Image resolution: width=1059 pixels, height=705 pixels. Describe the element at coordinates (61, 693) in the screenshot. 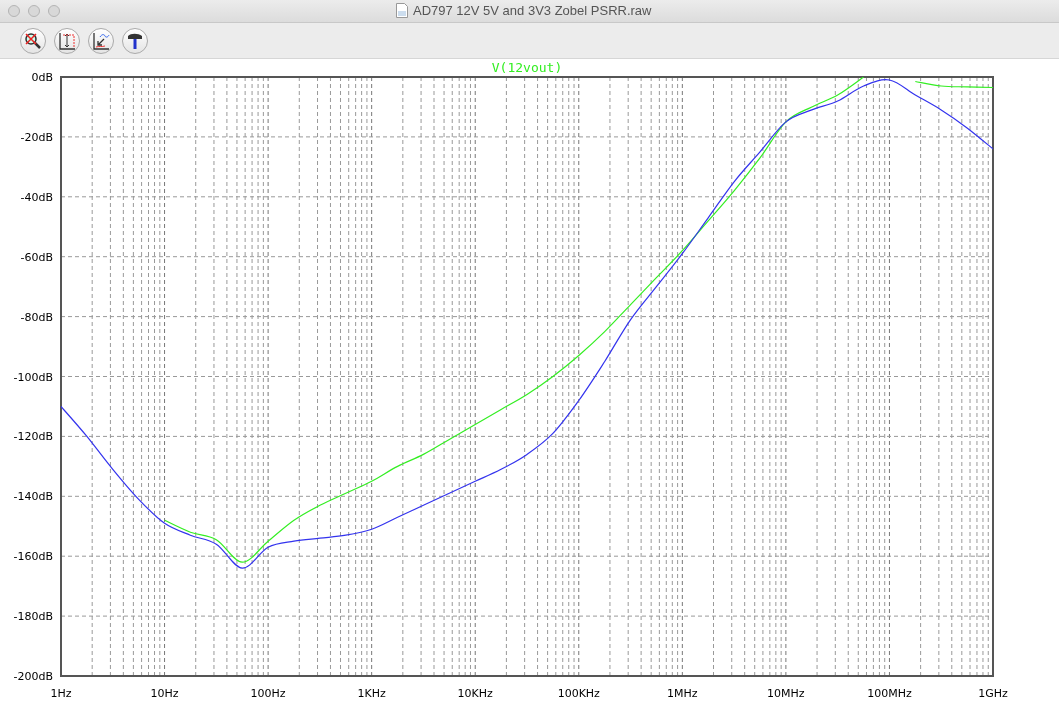

I see `x-axis-label: 1Hz` at that location.